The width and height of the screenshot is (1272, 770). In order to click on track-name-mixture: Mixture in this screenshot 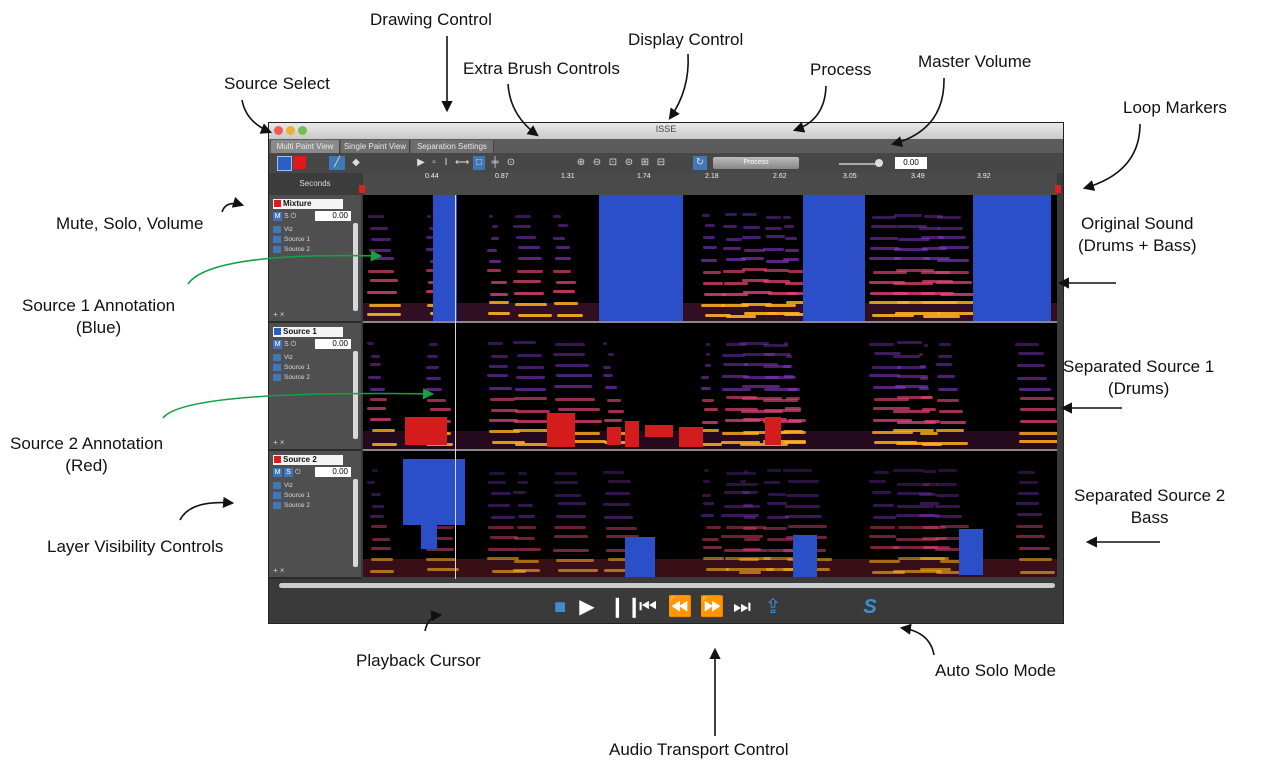, I will do `click(308, 204)`.